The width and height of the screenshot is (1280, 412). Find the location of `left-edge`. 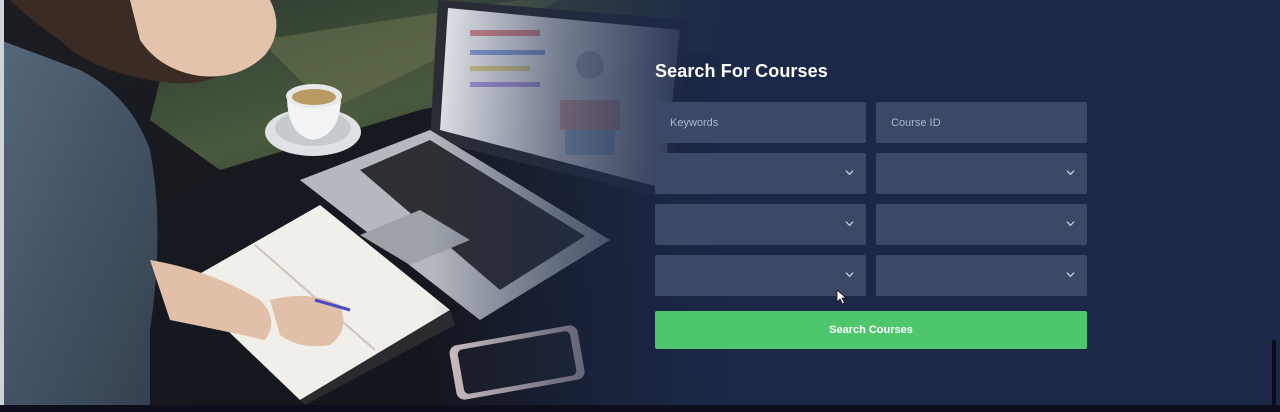

left-edge is located at coordinates (2, 202).